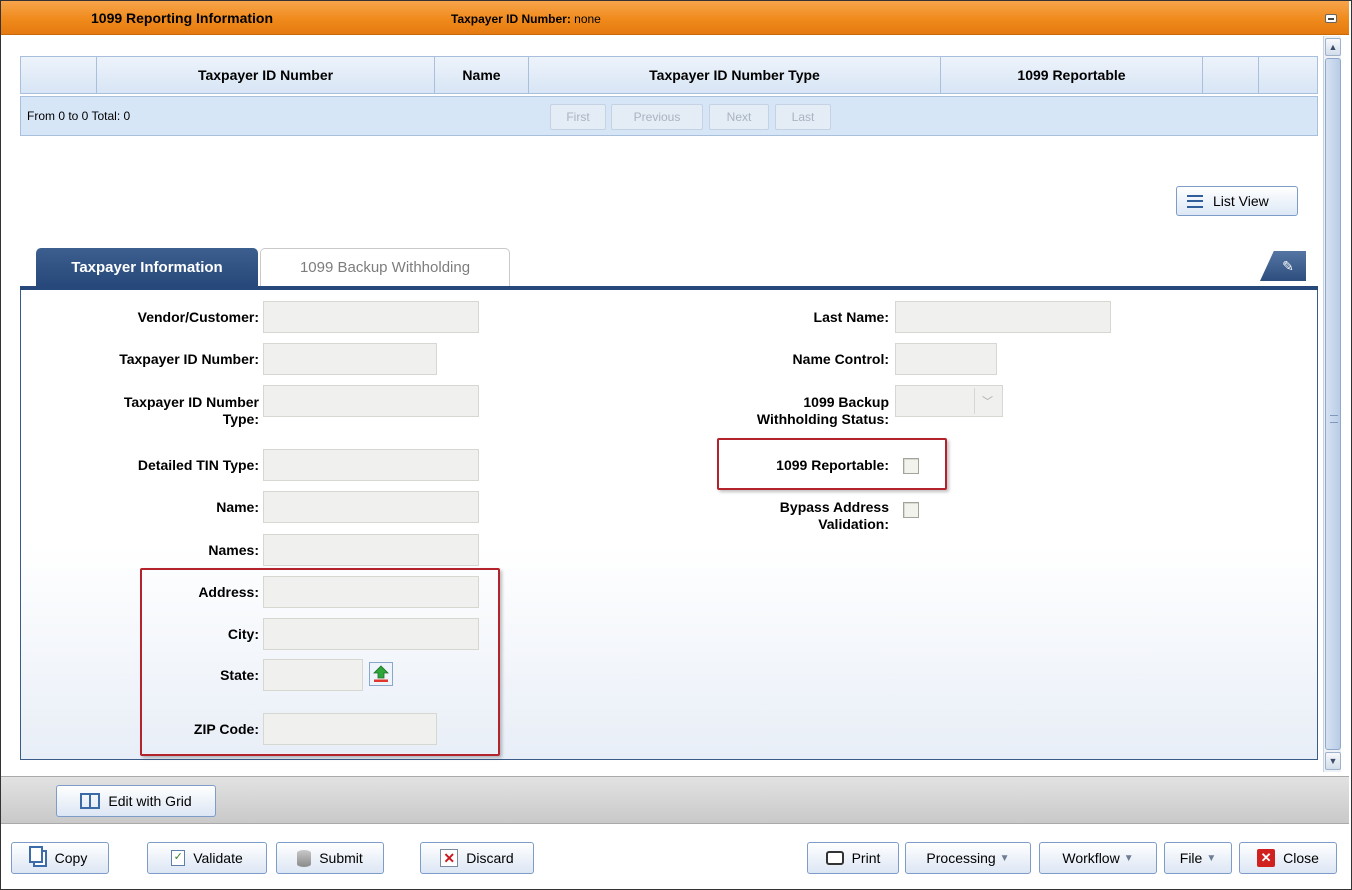 This screenshot has width=1352, height=890. I want to click on last-name-label: Last Name:, so click(851, 317).